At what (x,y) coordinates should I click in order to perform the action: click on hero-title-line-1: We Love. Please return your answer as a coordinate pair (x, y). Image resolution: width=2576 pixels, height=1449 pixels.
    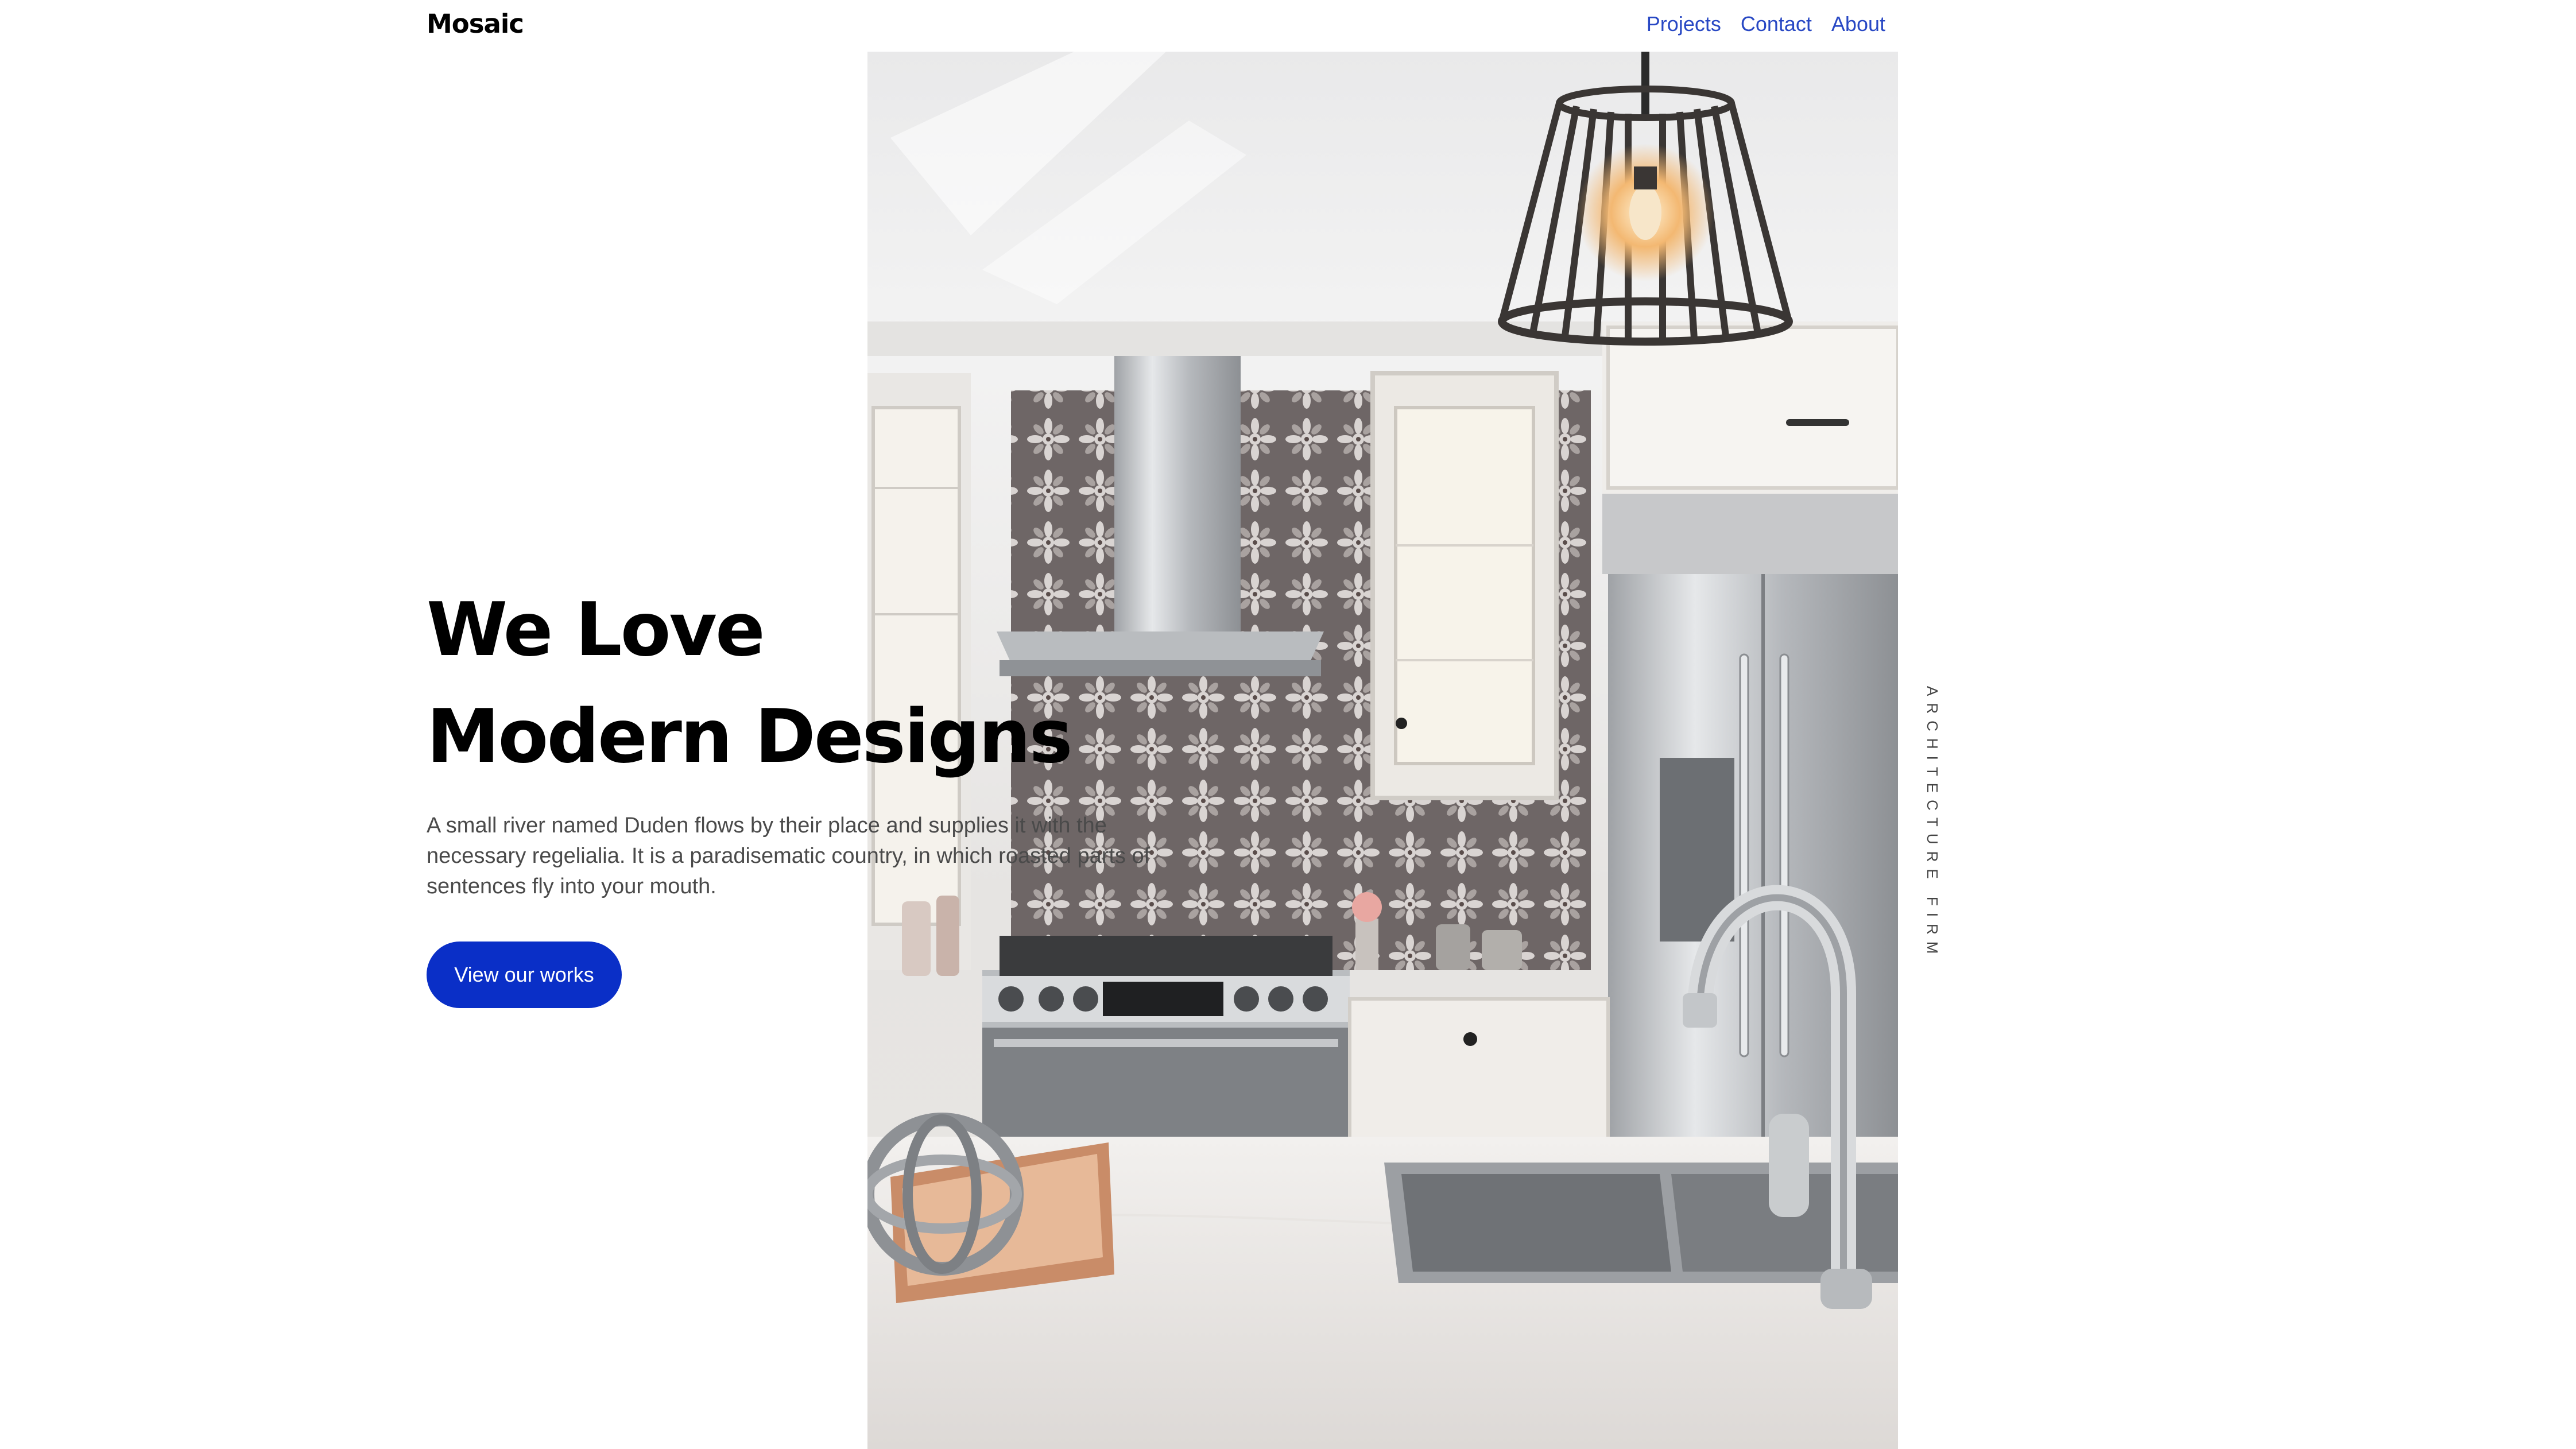
    Looking at the image, I should click on (596, 630).